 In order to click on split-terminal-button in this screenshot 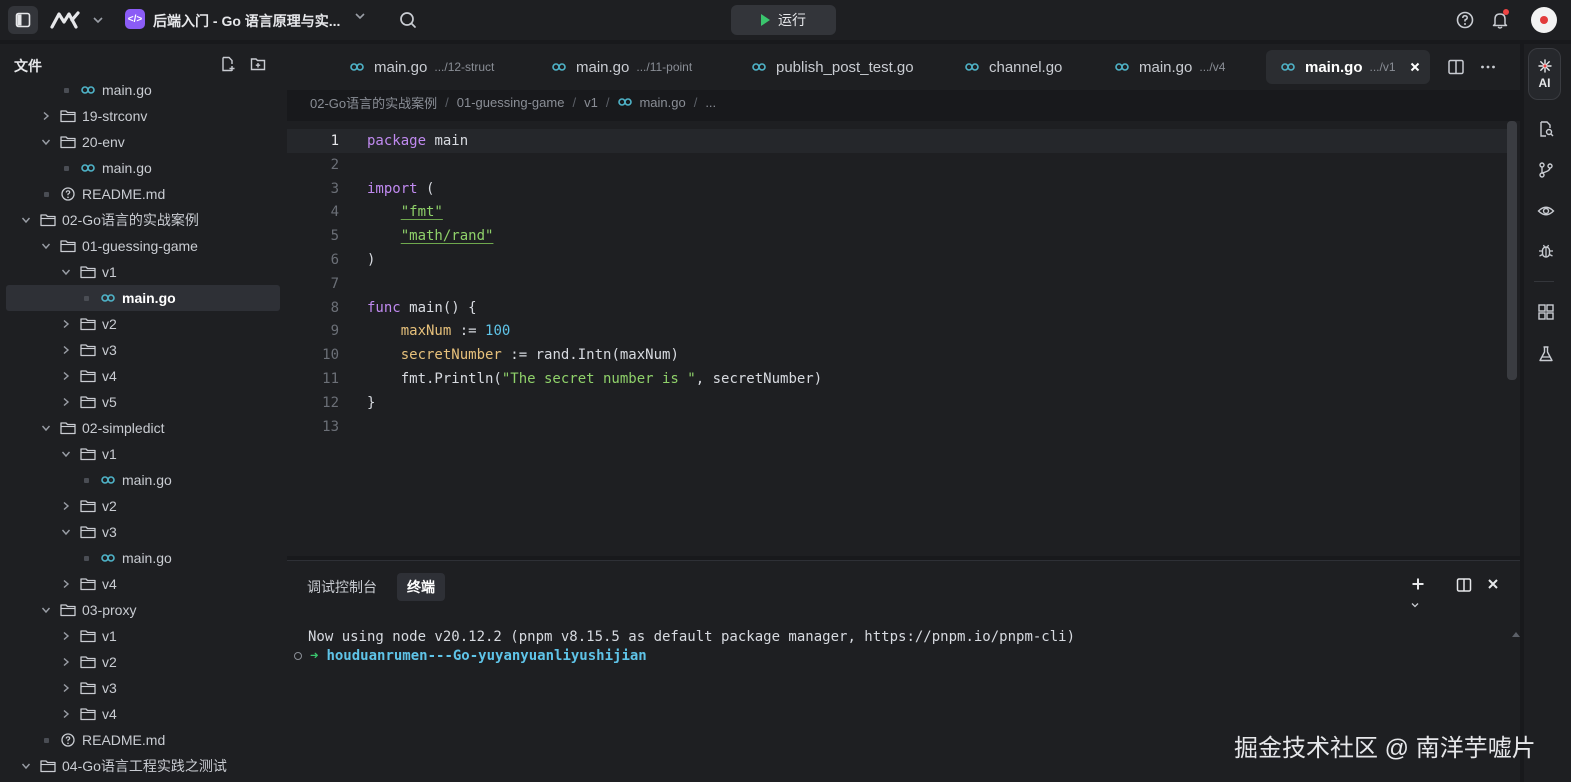, I will do `click(1465, 586)`.